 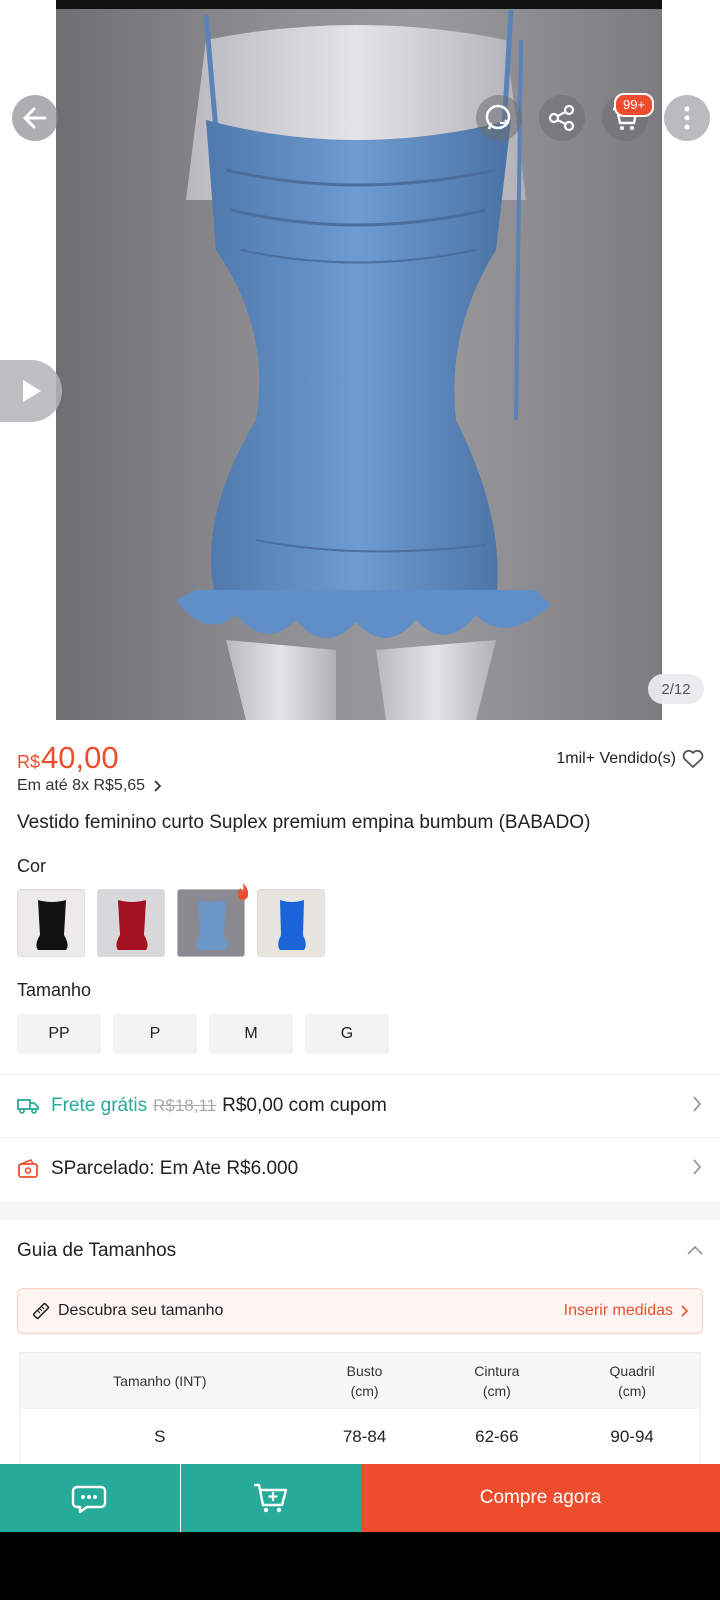 I want to click on sold-count: 1mil+ Vendido(s), so click(x=616, y=758).